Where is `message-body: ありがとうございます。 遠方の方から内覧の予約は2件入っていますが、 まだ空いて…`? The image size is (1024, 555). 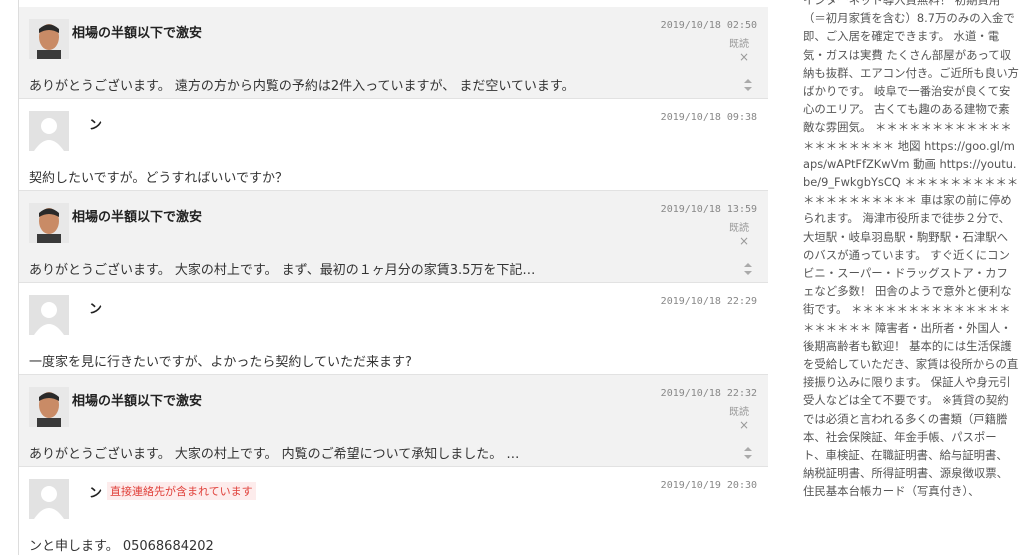
message-body: ありがとうございます。 遠方の方から内覧の予約は2件入っていますが、 まだ空いて… is located at coordinates (302, 86).